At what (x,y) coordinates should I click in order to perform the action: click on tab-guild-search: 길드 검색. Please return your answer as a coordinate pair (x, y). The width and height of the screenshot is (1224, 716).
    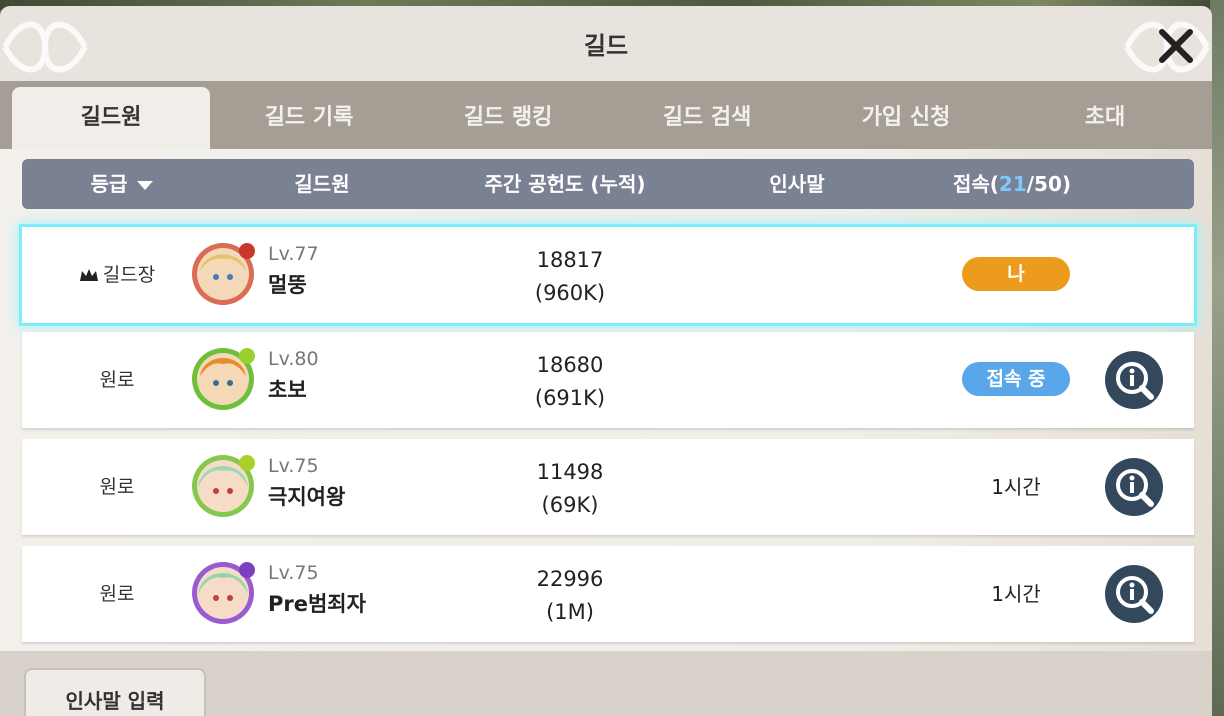
    Looking at the image, I should click on (707, 118).